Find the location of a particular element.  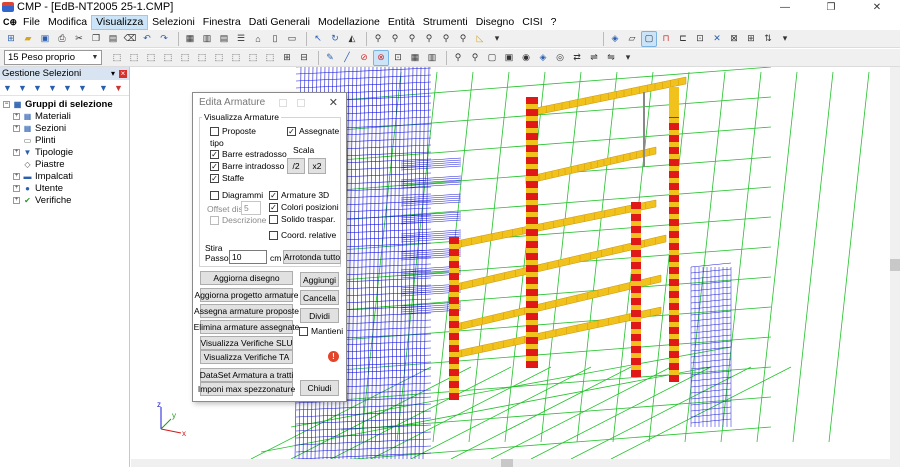

layer-icon: ⬚ is located at coordinates (270, 58).